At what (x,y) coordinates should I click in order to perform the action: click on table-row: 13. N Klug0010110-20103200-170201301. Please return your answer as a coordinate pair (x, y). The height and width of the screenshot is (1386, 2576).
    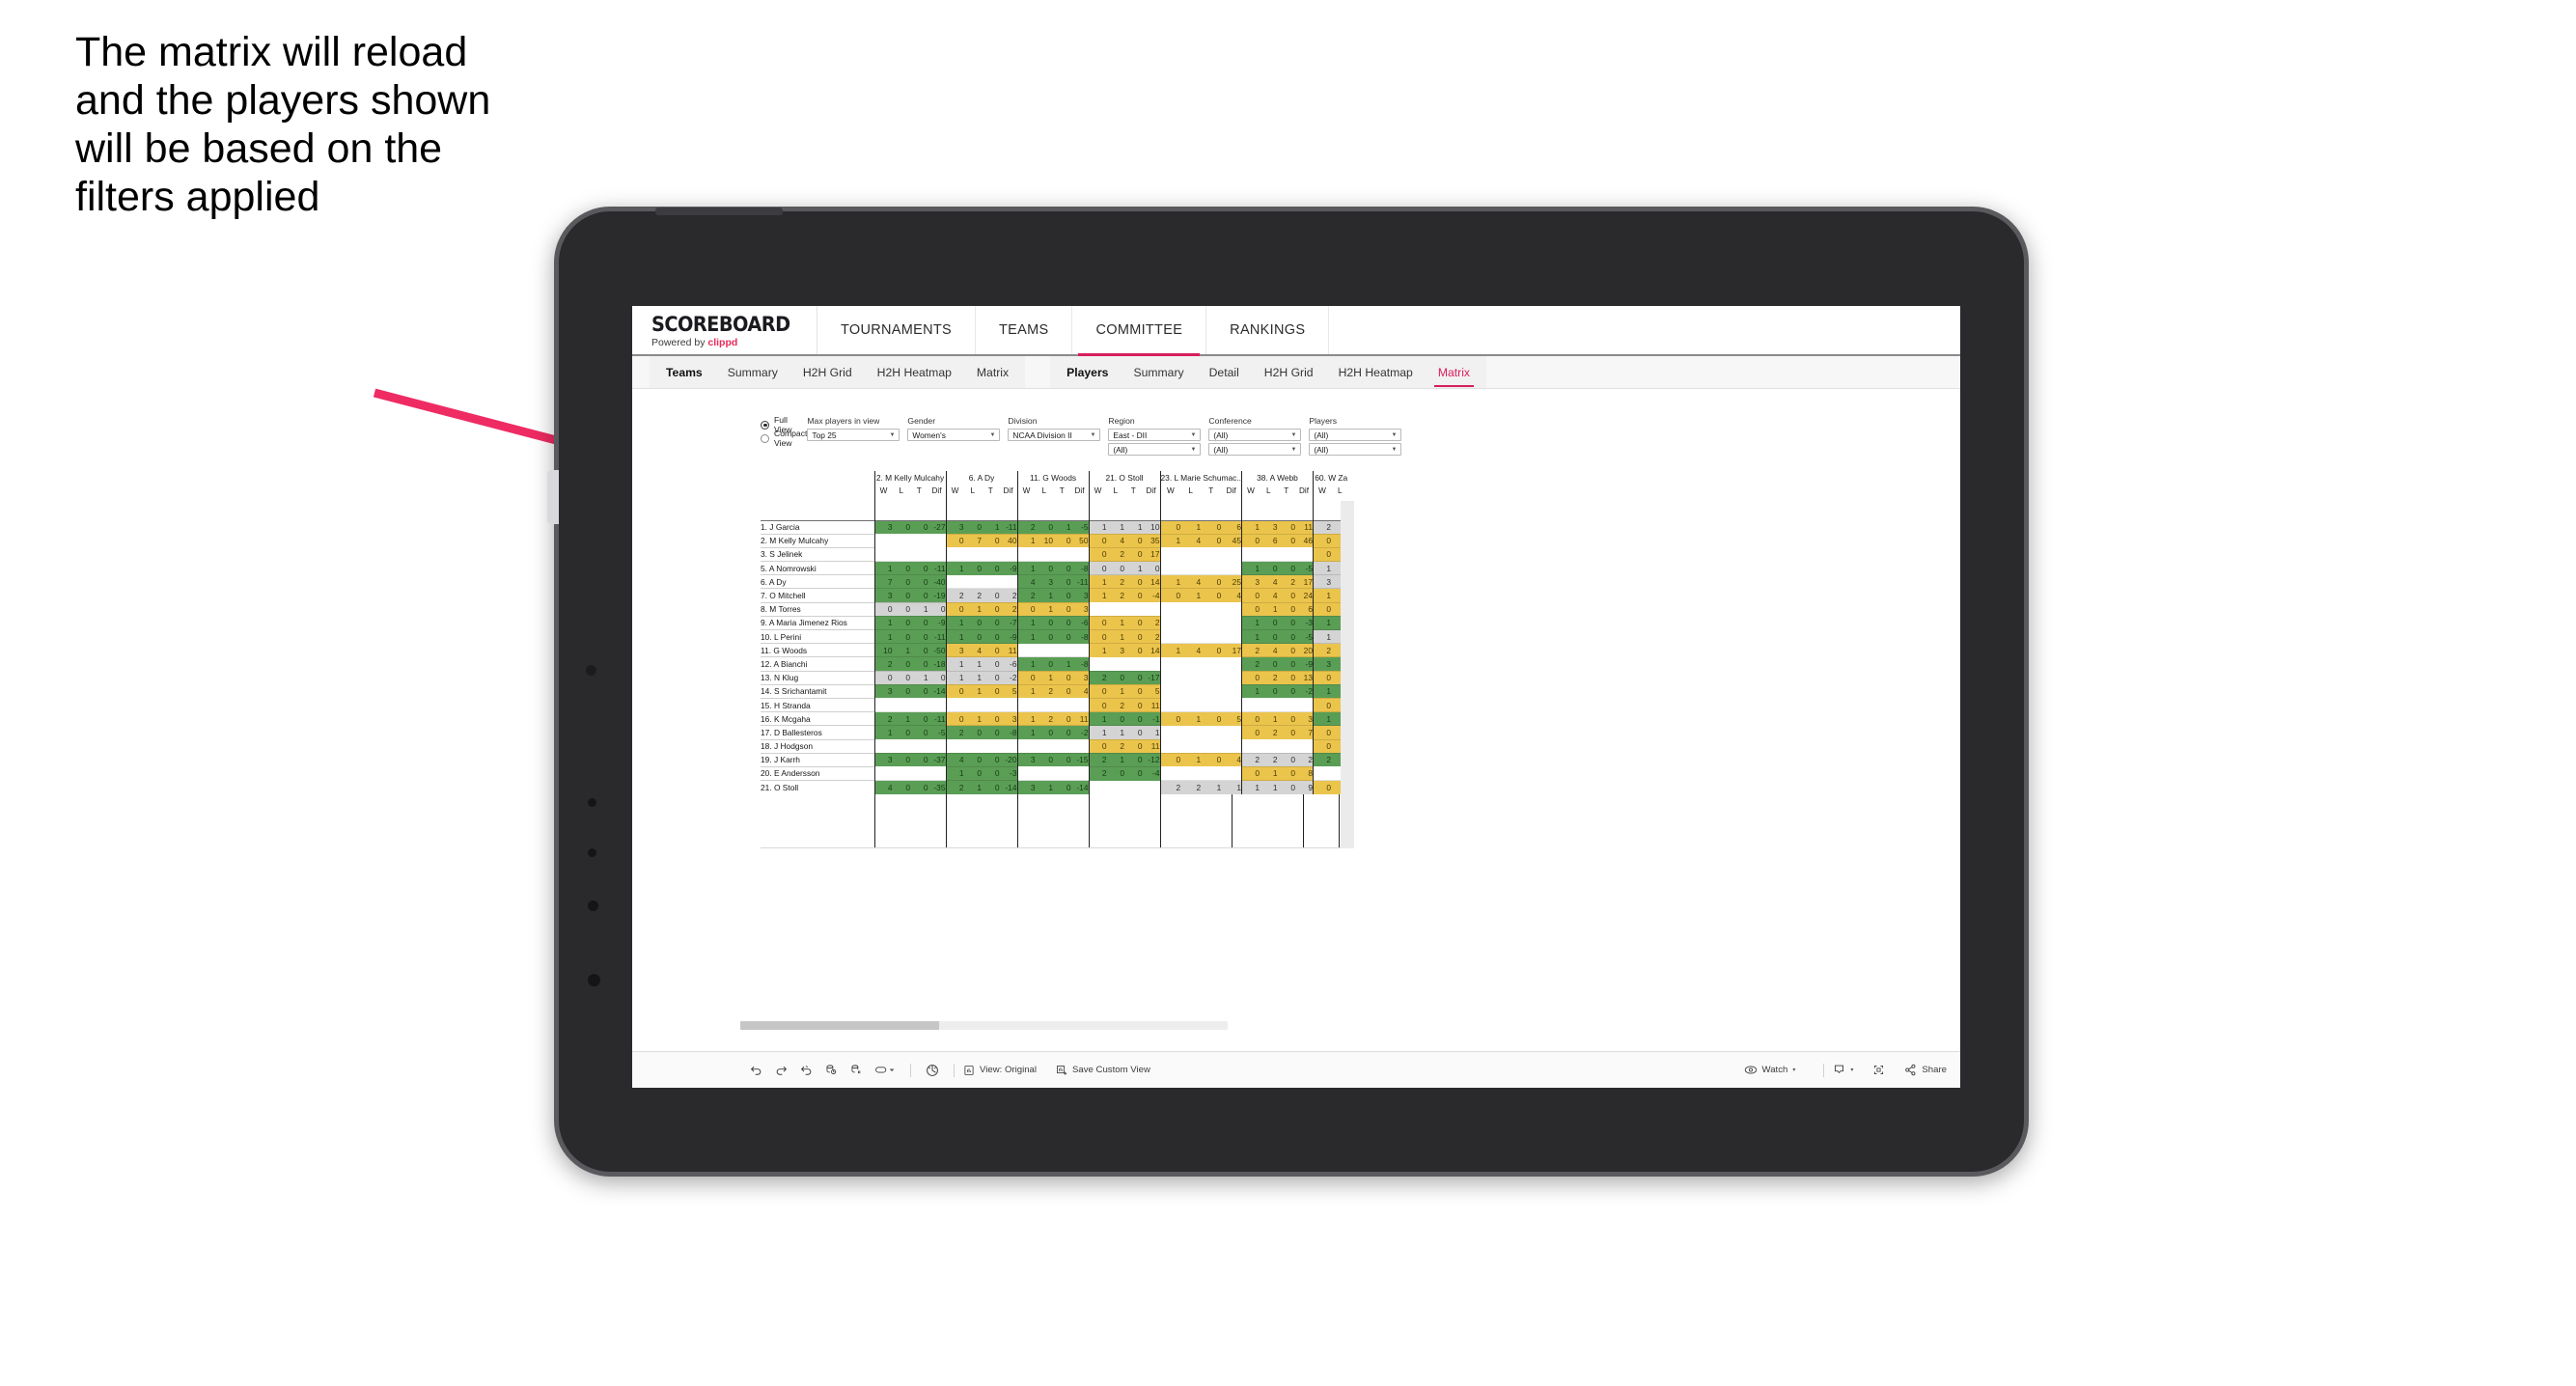
    Looking at the image, I should click on (1055, 677).